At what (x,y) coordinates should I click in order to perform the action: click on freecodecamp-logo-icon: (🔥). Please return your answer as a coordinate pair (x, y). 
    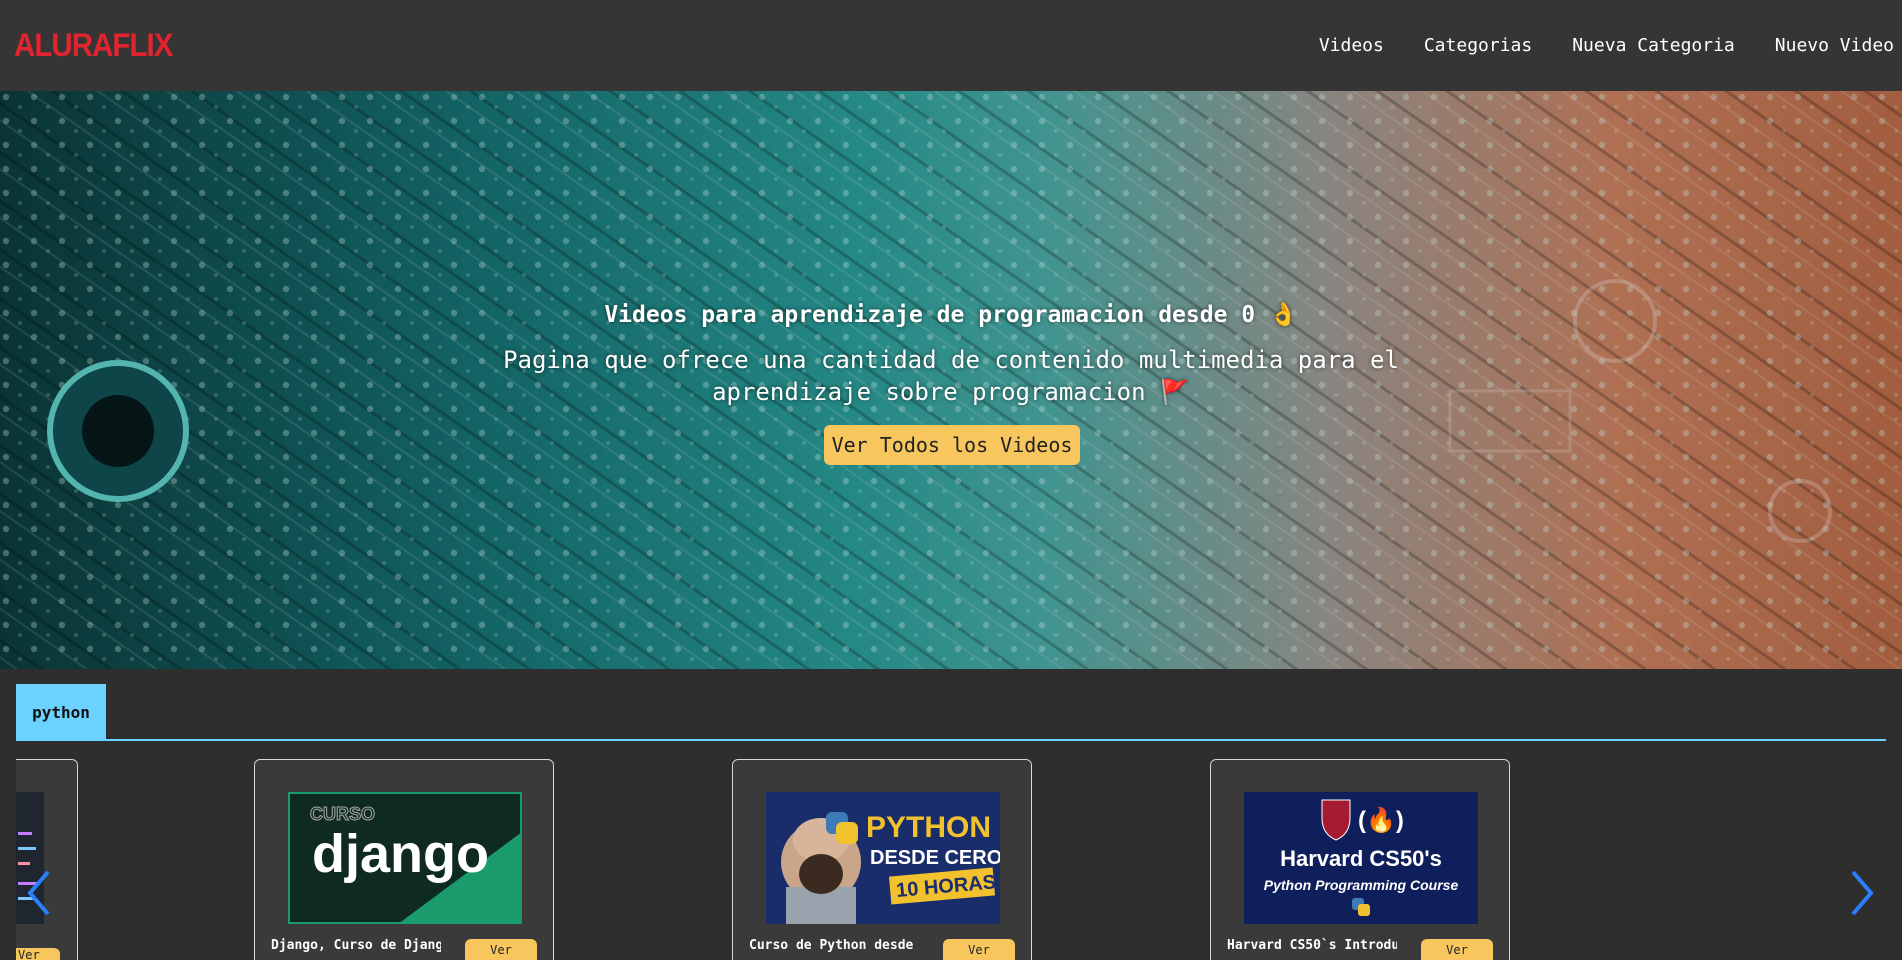
    Looking at the image, I should click on (1381, 820).